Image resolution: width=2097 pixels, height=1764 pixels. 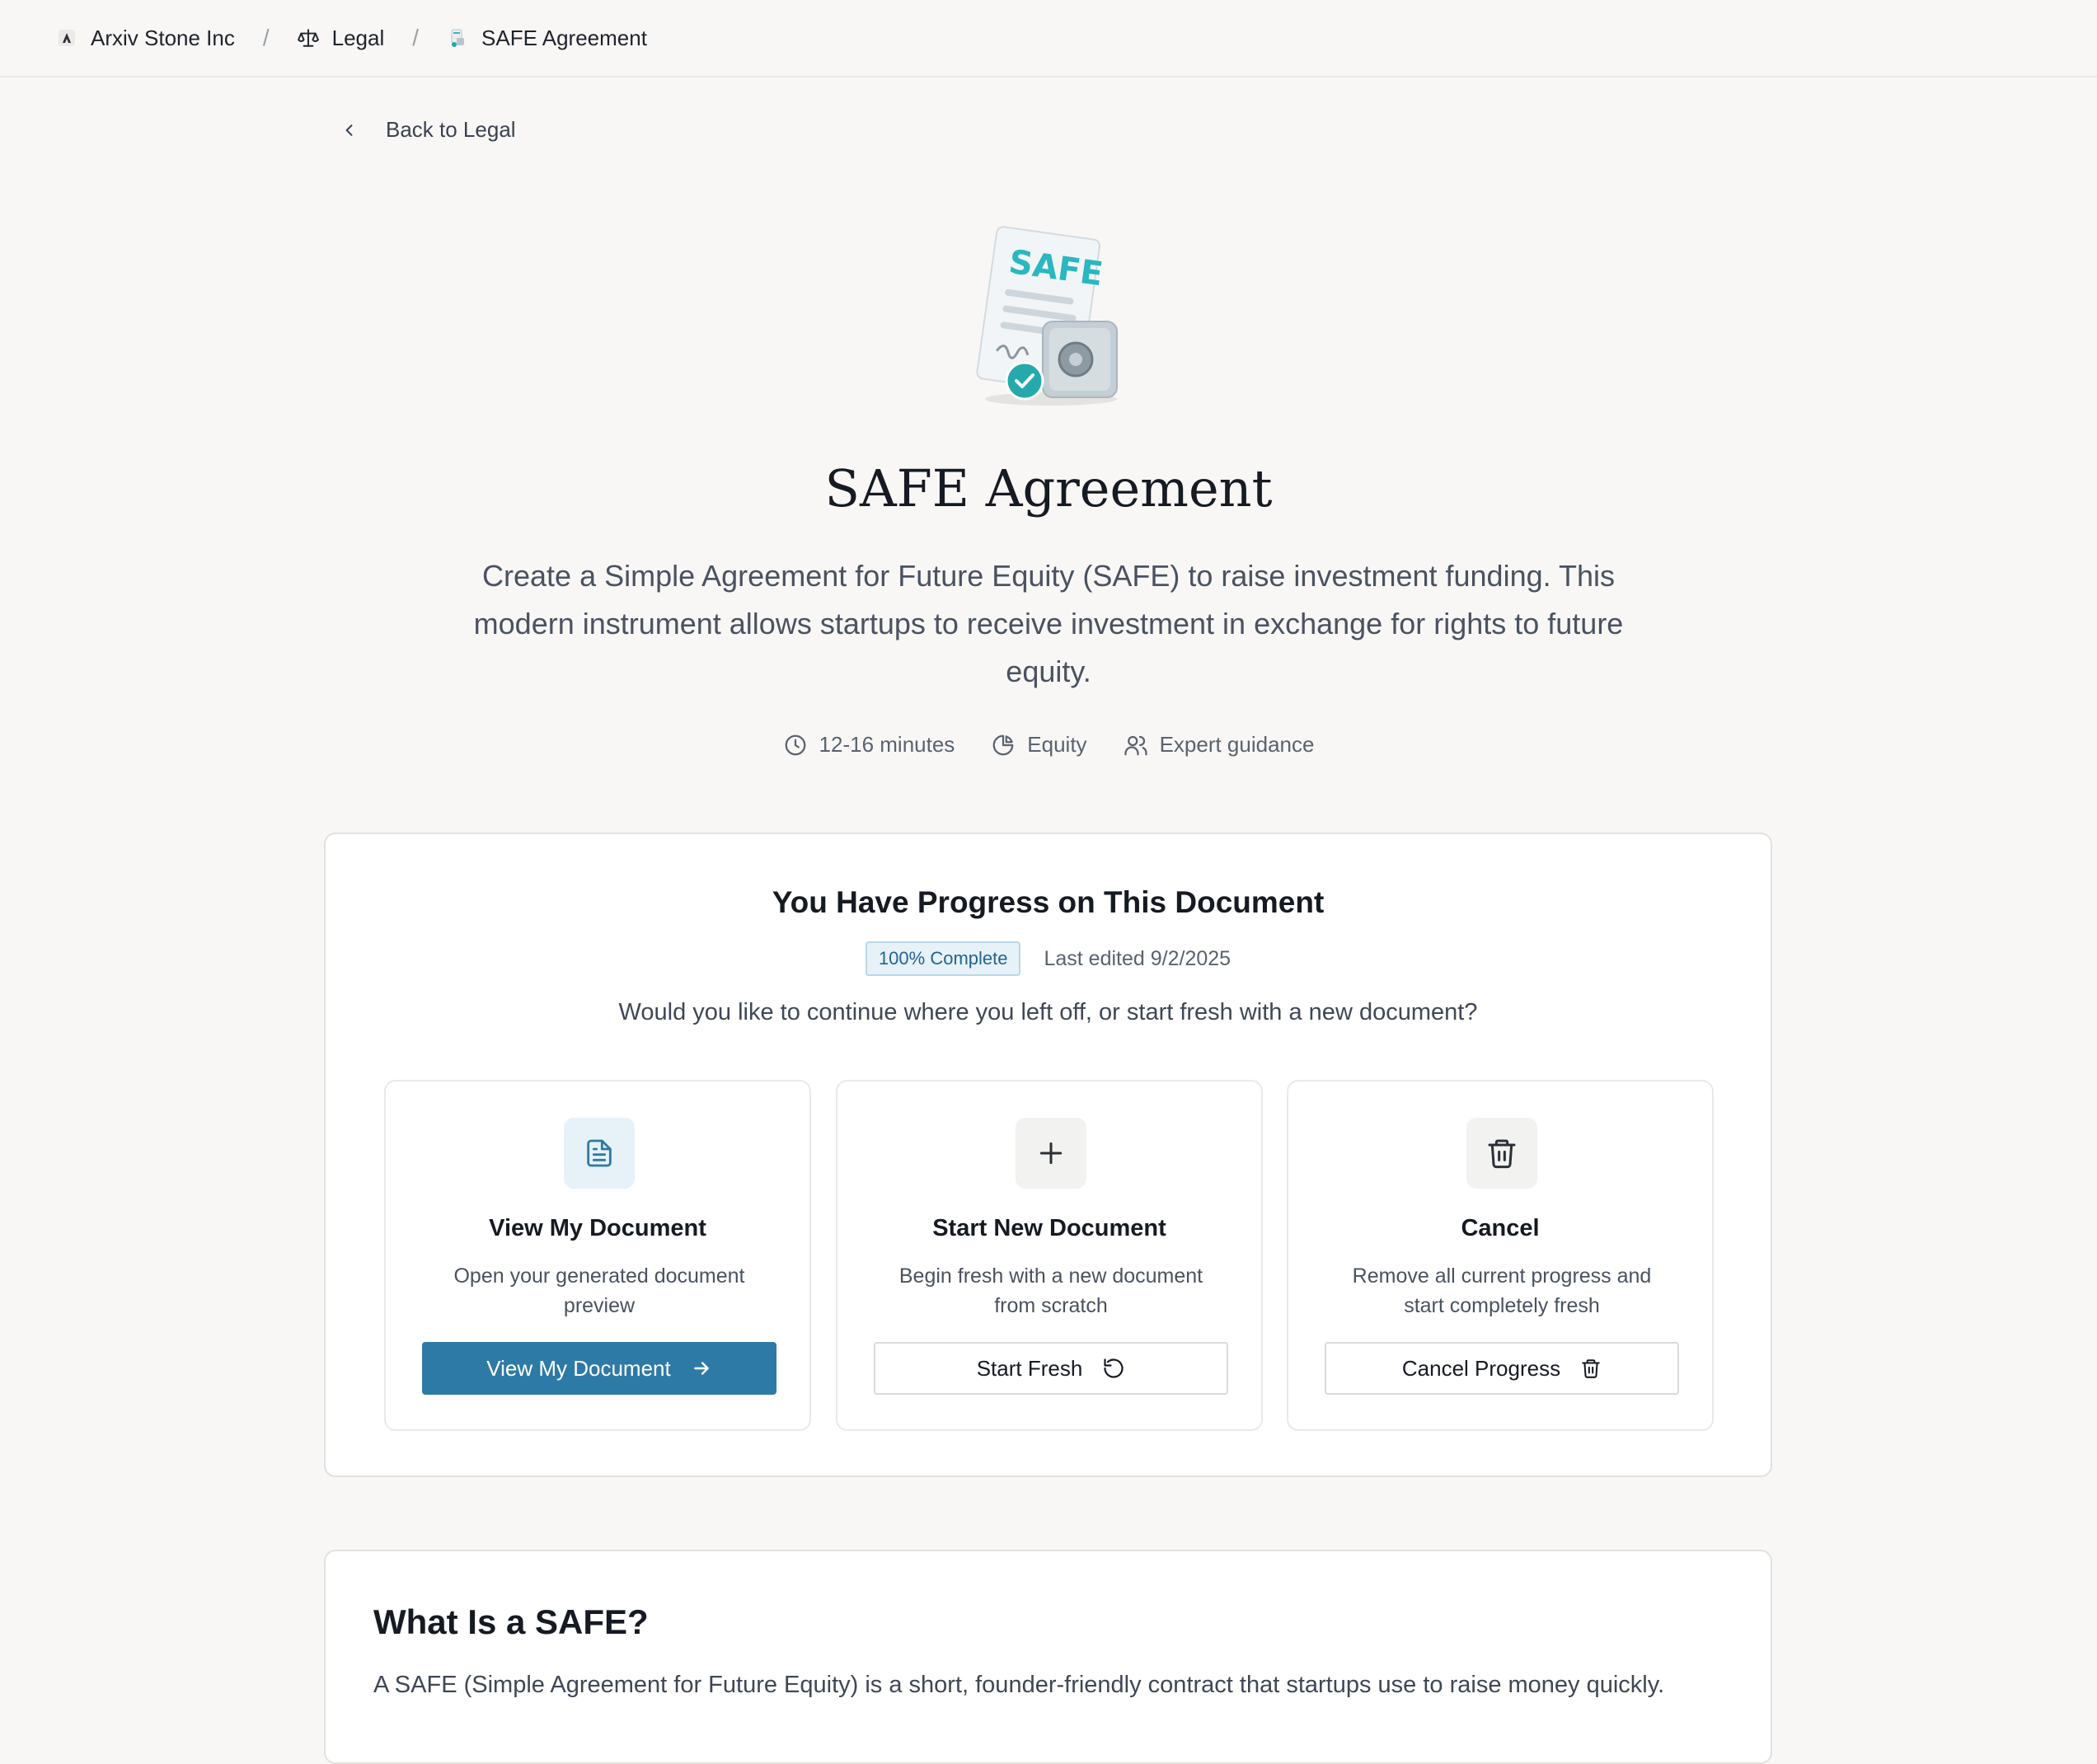 I want to click on back-to-legal-link: Back to Legal, so click(x=428, y=130).